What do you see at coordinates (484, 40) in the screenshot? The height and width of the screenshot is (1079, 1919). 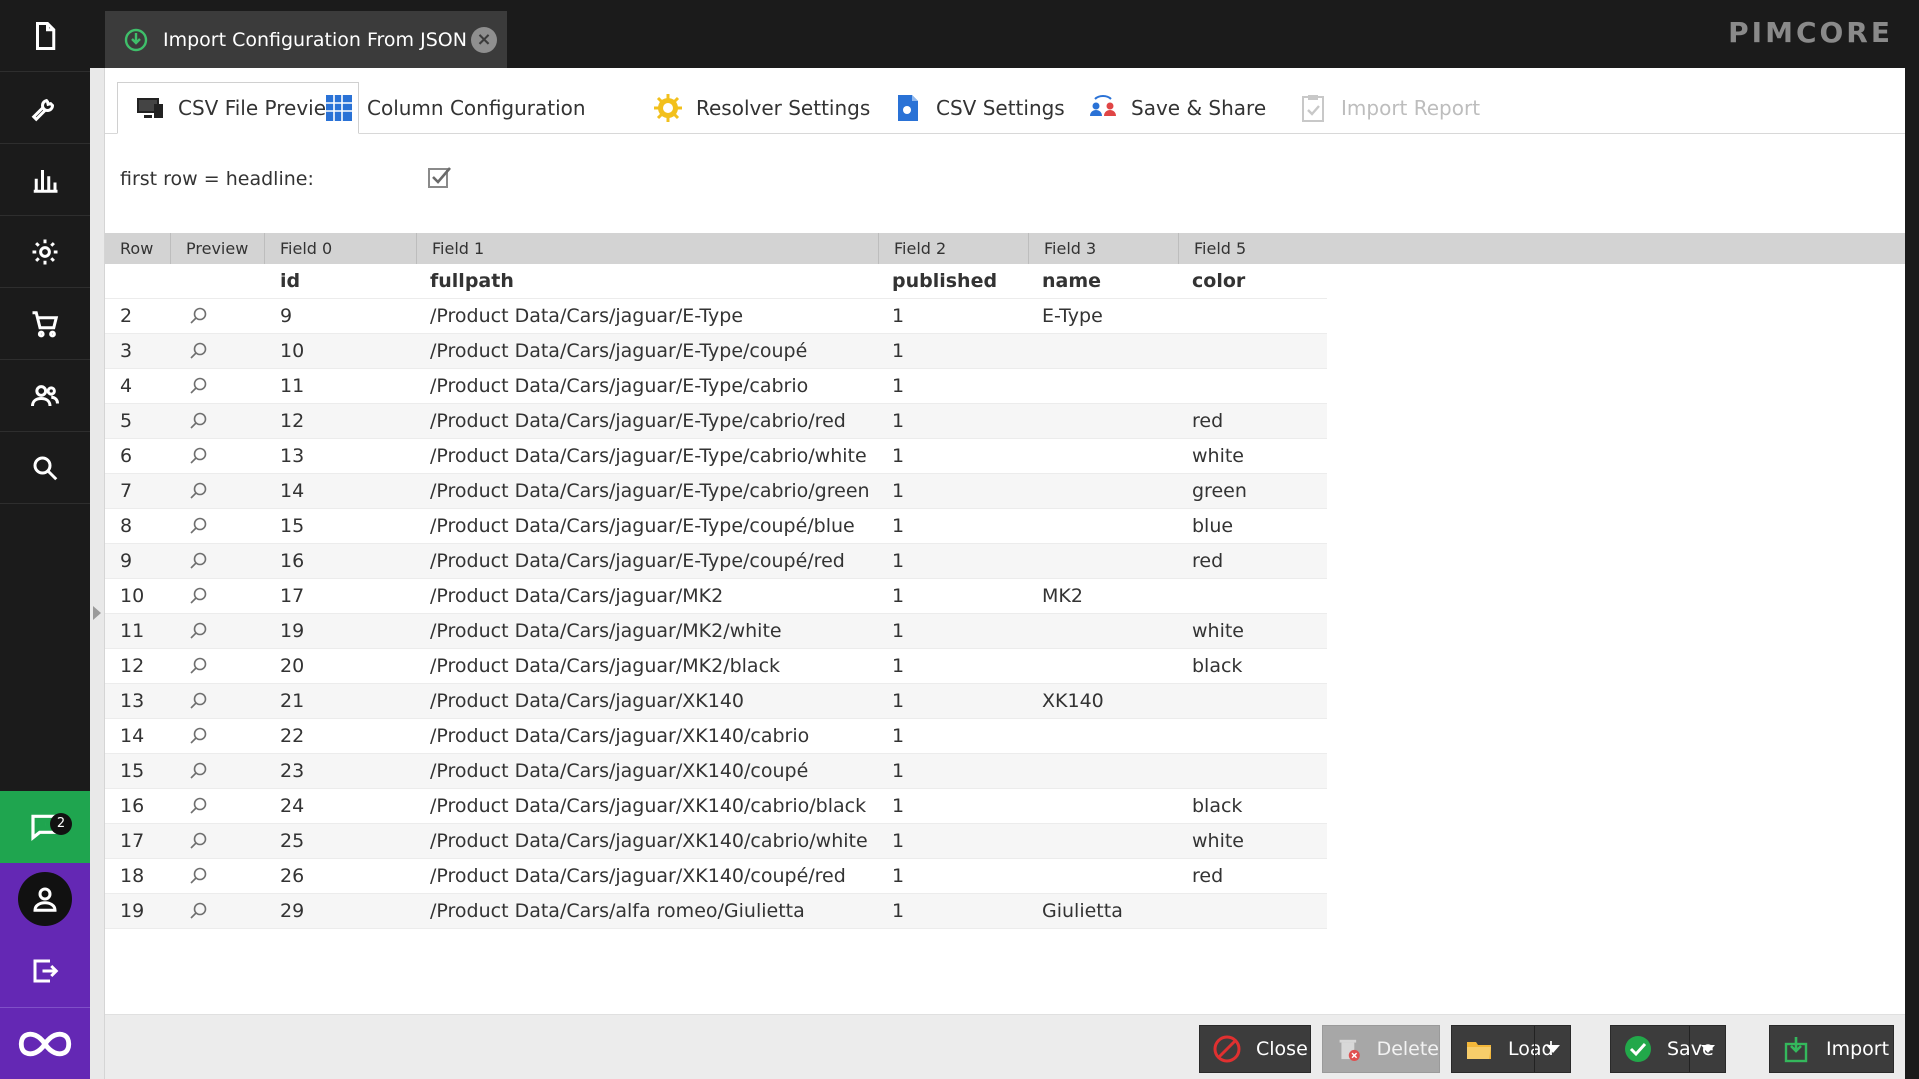 I see `close-tab-icon: ×` at bounding box center [484, 40].